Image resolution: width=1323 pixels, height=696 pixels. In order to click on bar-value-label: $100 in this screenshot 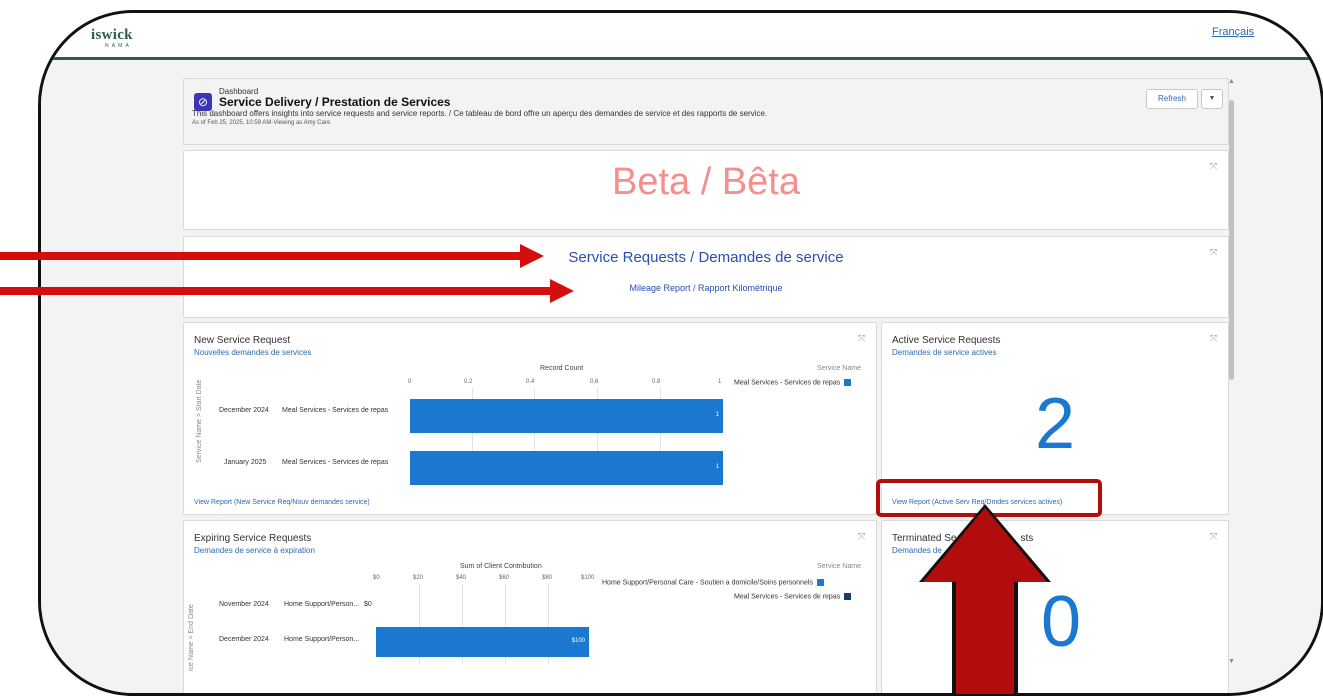, I will do `click(578, 641)`.